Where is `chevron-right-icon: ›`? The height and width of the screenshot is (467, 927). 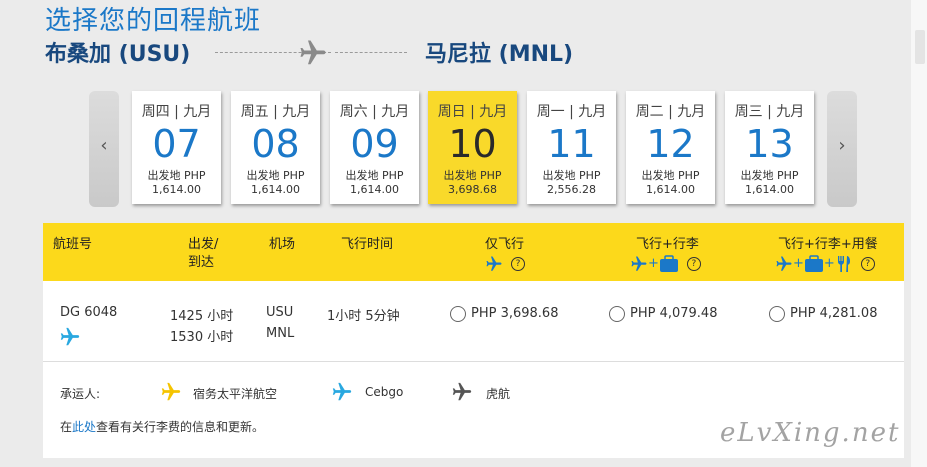 chevron-right-icon: › is located at coordinates (842, 145).